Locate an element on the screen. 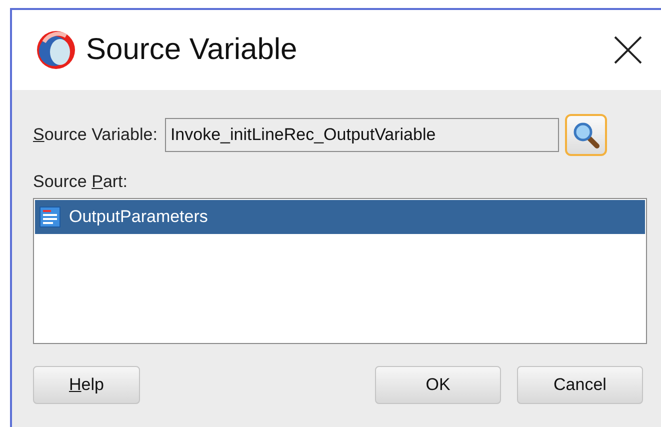 Image resolution: width=661 pixels, height=427 pixels. document-icon is located at coordinates (50, 217).